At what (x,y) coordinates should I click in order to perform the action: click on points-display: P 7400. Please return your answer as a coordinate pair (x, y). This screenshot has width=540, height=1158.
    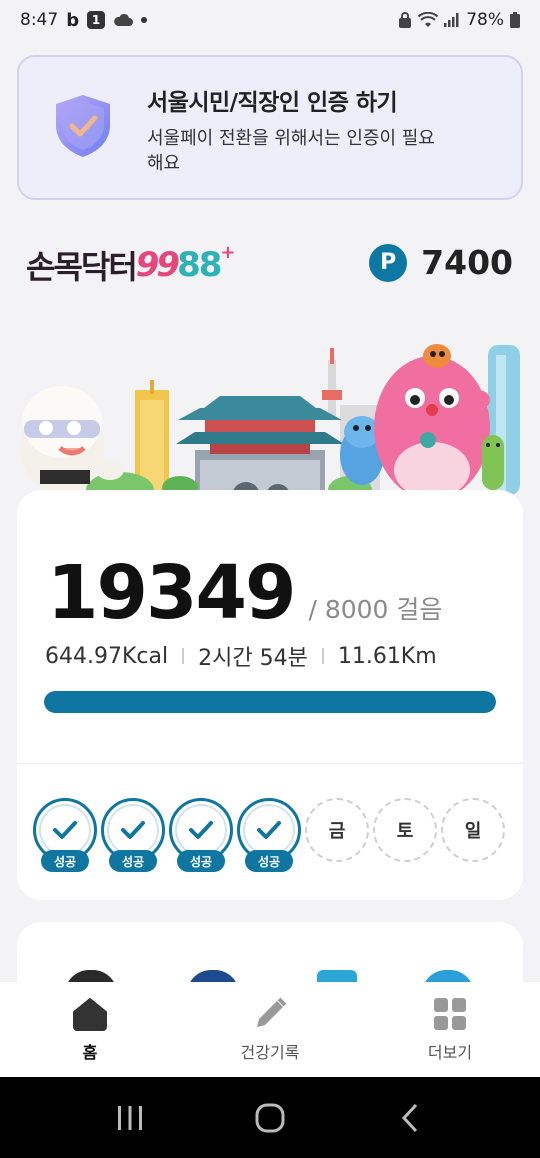
    Looking at the image, I should click on (441, 262).